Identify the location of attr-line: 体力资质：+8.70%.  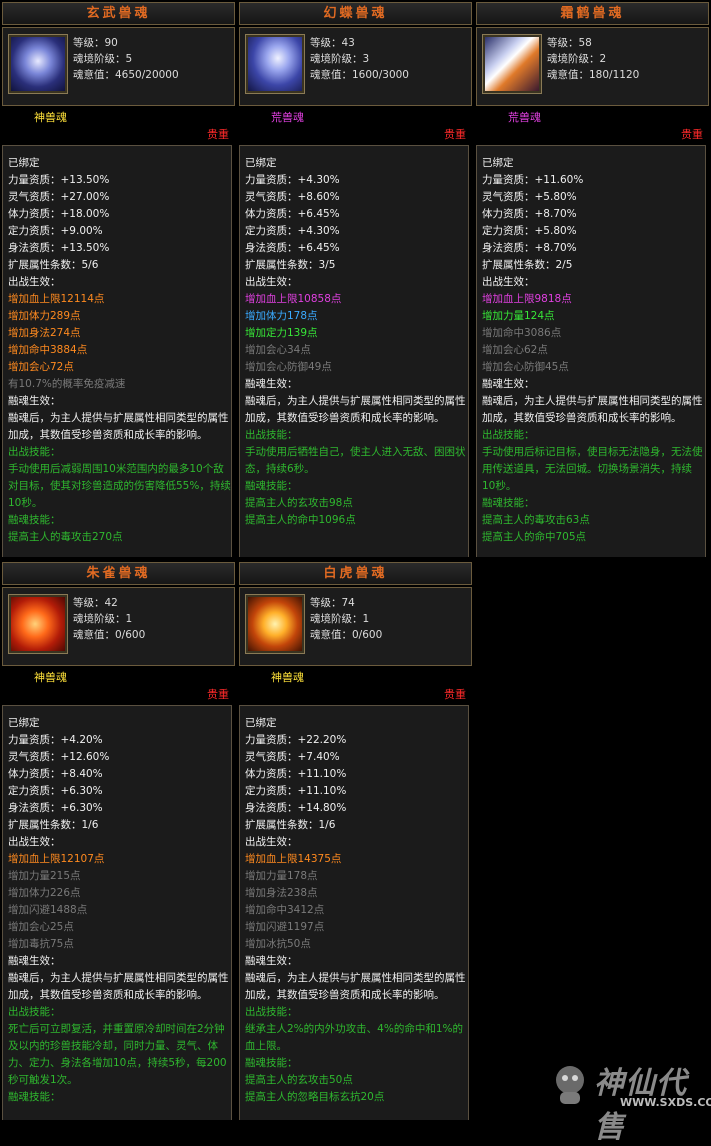
(529, 214).